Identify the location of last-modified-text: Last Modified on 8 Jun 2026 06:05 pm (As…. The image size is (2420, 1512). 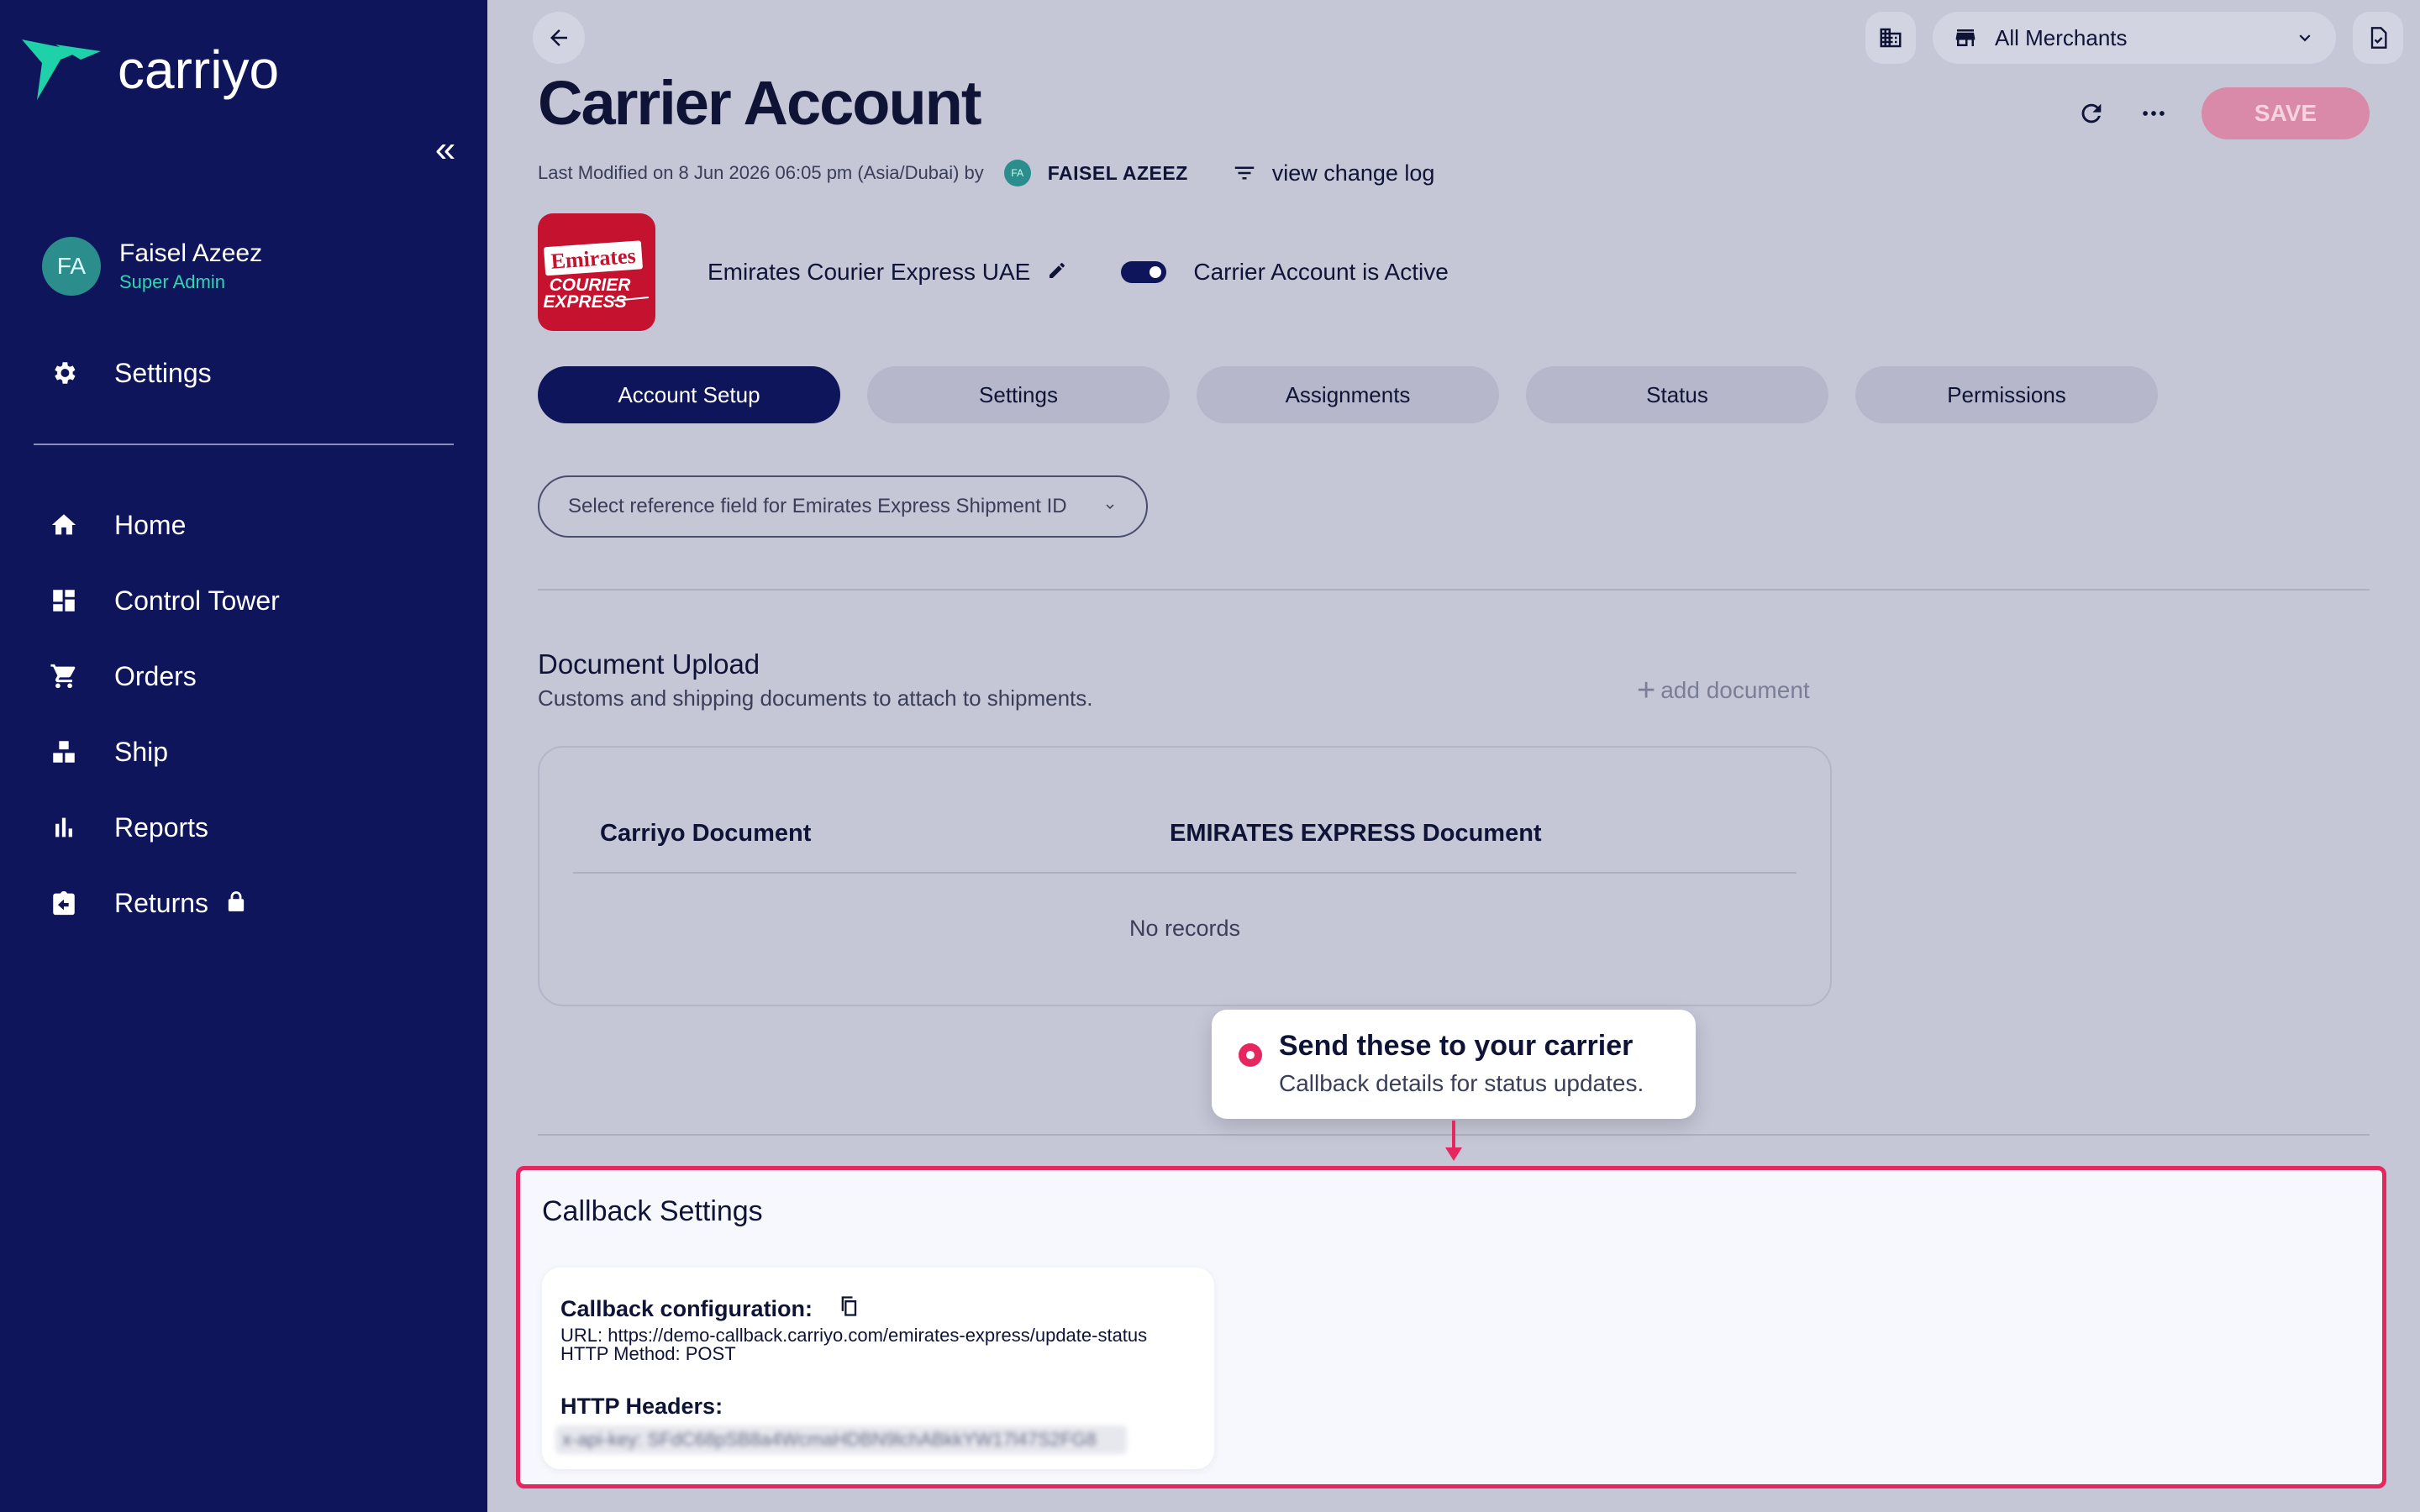
(761, 172).